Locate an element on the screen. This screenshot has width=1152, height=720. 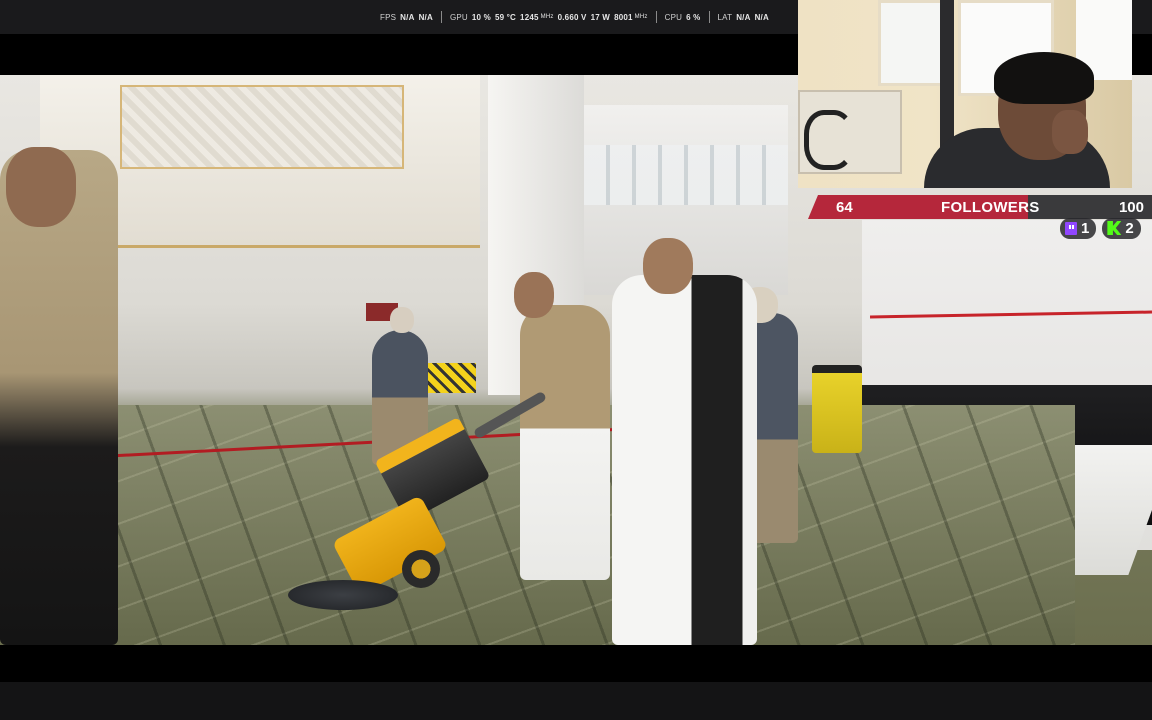
gpu-clock-unit: MHz is located at coordinates (547, 17).